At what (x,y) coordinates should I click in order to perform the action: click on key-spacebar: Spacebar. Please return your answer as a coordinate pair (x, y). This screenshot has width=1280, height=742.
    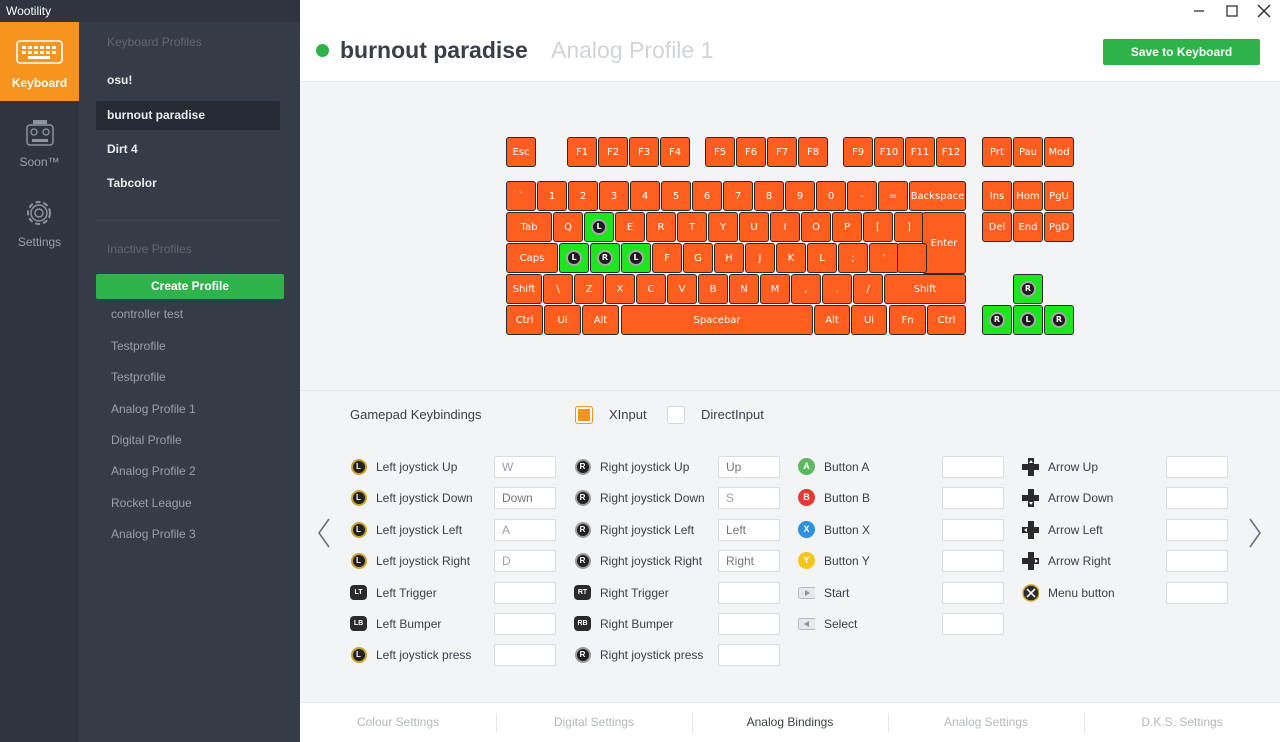
    Looking at the image, I should click on (717, 320).